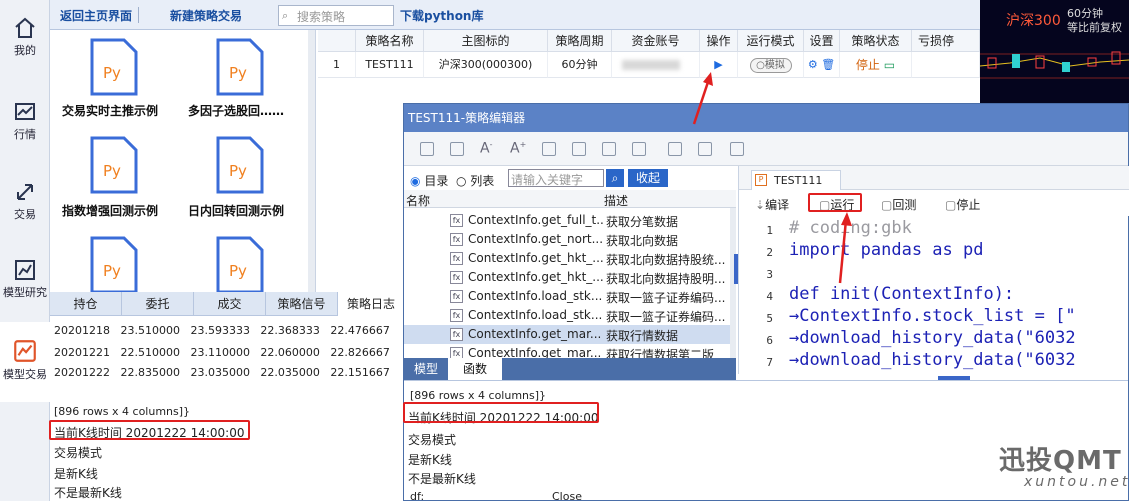  What do you see at coordinates (549, 149) in the screenshot?
I see `undo-icon` at bounding box center [549, 149].